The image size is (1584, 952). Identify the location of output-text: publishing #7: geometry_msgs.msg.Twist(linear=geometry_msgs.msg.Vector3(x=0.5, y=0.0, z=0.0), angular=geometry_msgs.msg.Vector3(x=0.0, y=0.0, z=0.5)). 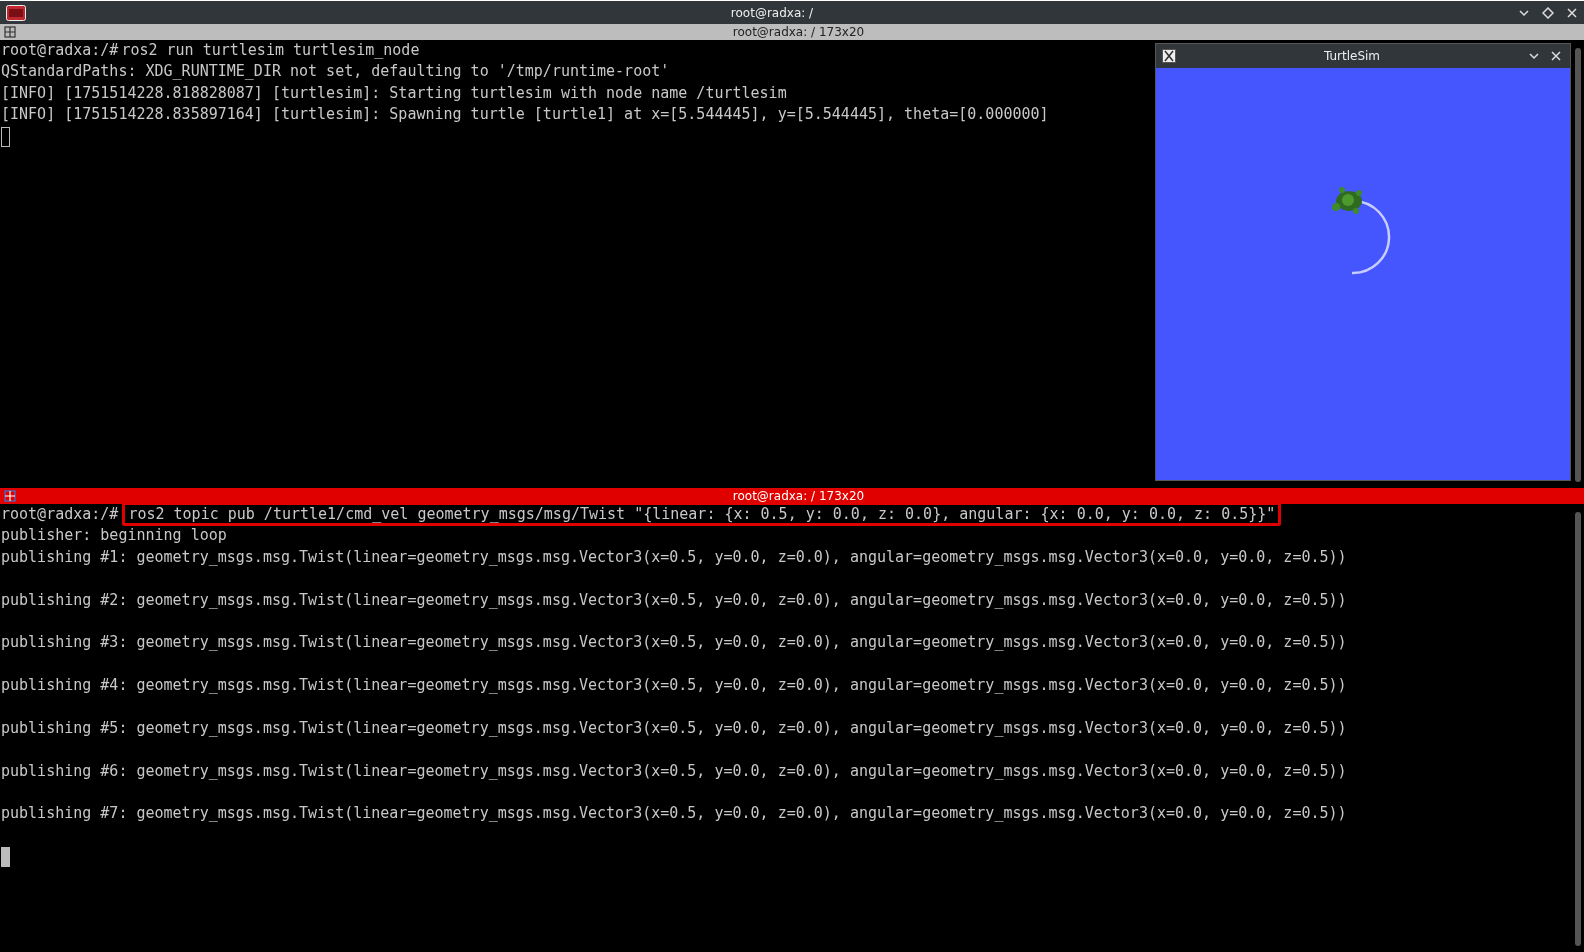
(674, 813).